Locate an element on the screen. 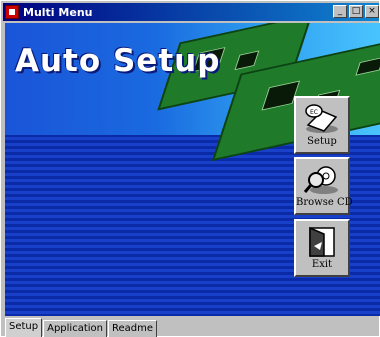 The width and height of the screenshot is (380, 337). maximize-button: □ is located at coordinates (356, 11).